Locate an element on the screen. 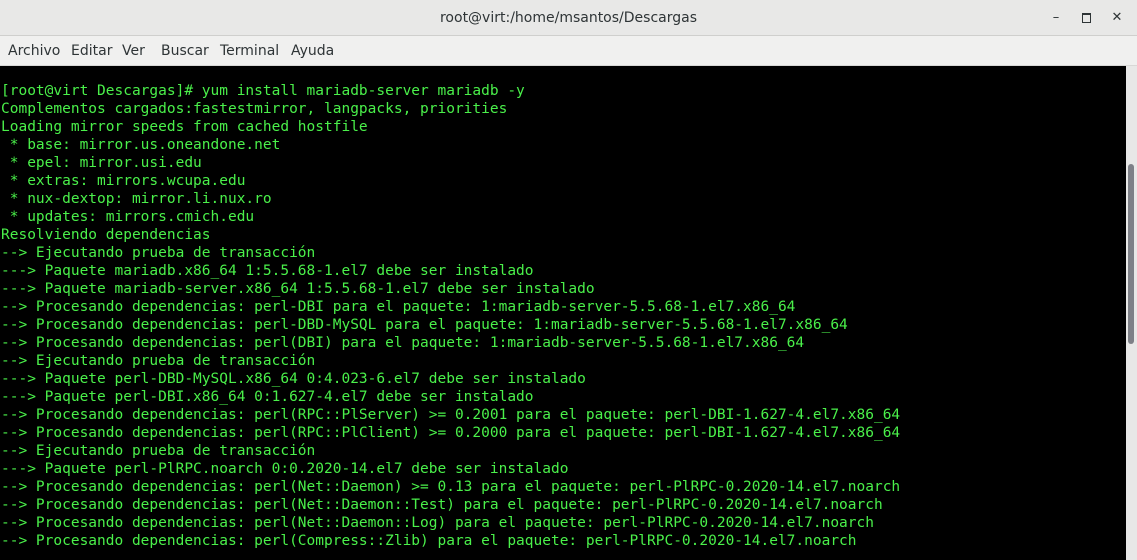 Image resolution: width=1137 pixels, height=560 pixels. menu-ver: Ver is located at coordinates (133, 51).